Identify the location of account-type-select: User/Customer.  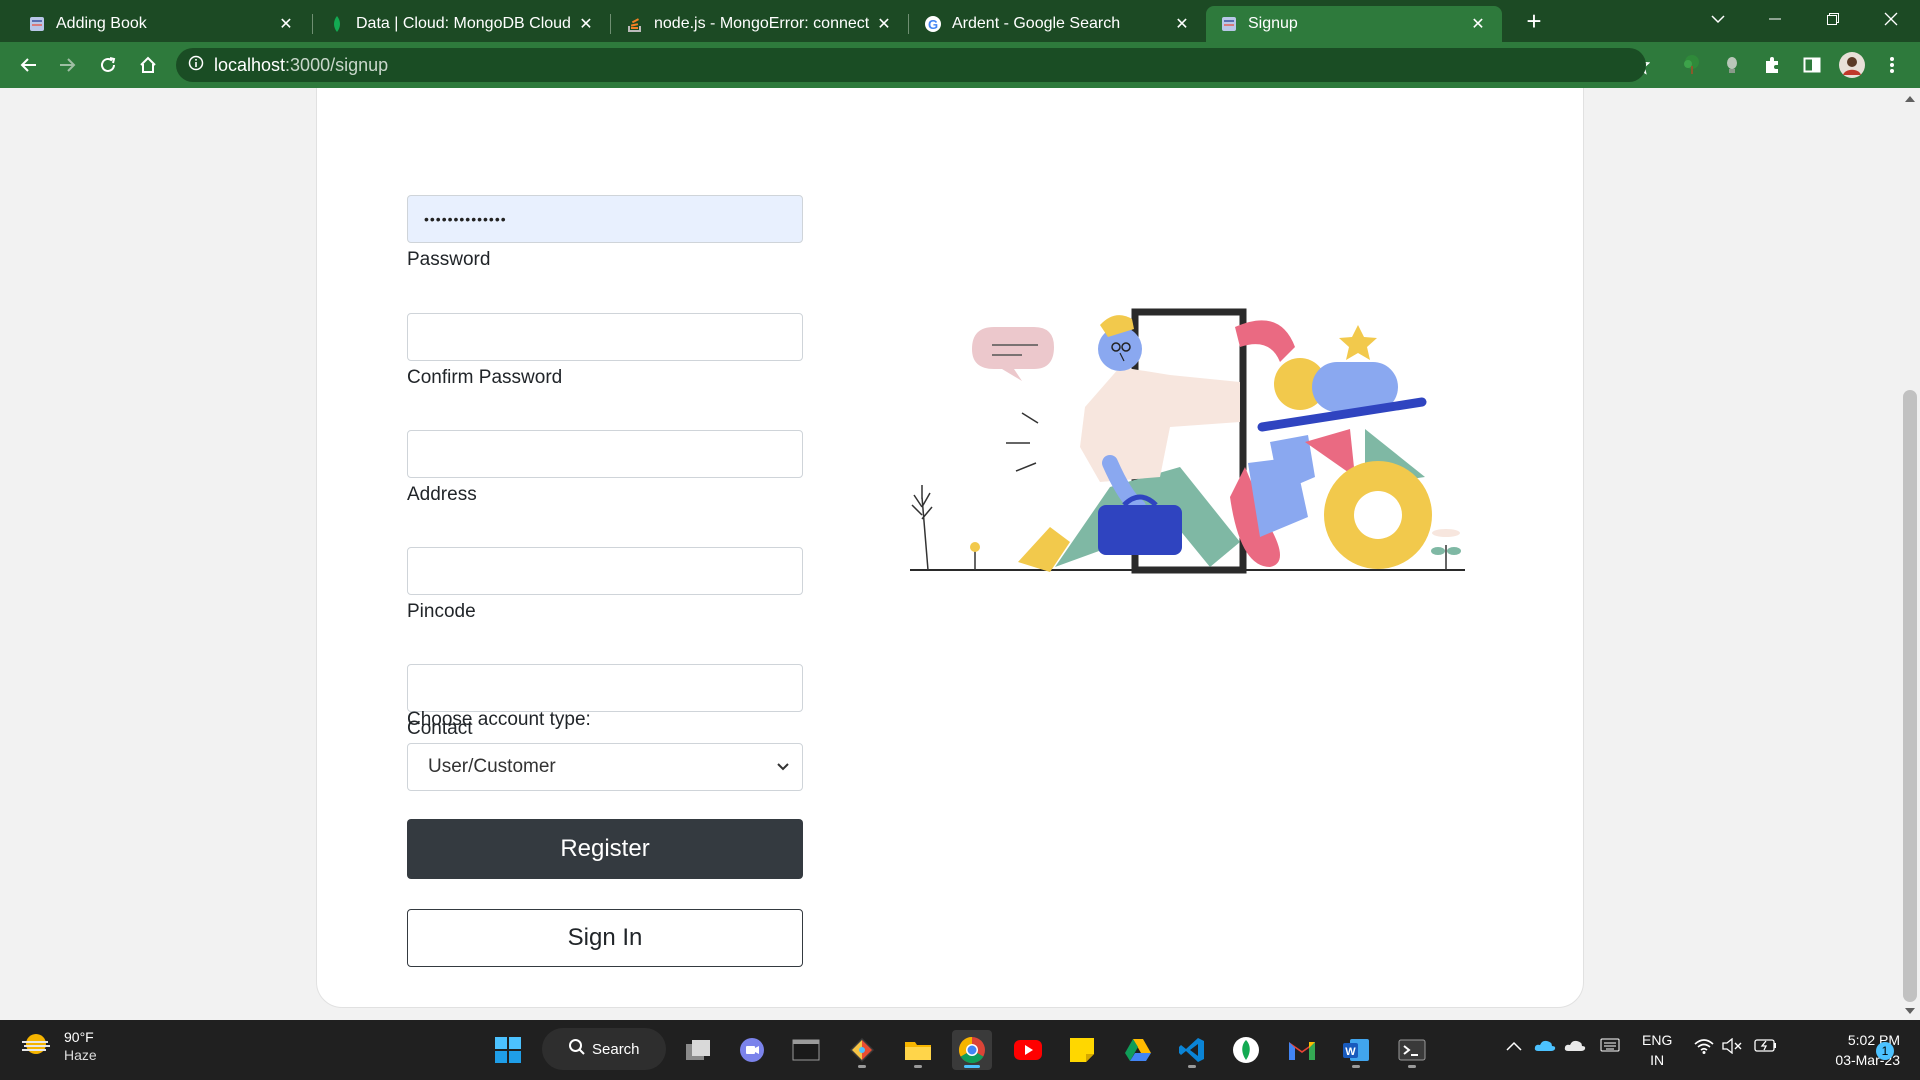
(605, 767).